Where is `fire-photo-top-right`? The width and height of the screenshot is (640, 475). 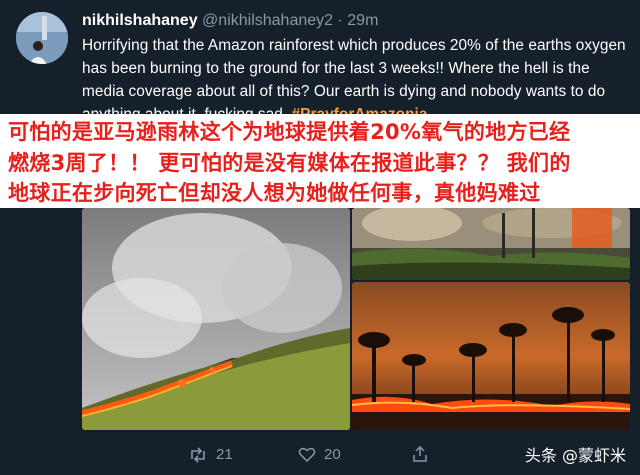
fire-photo-top-right is located at coordinates (491, 244).